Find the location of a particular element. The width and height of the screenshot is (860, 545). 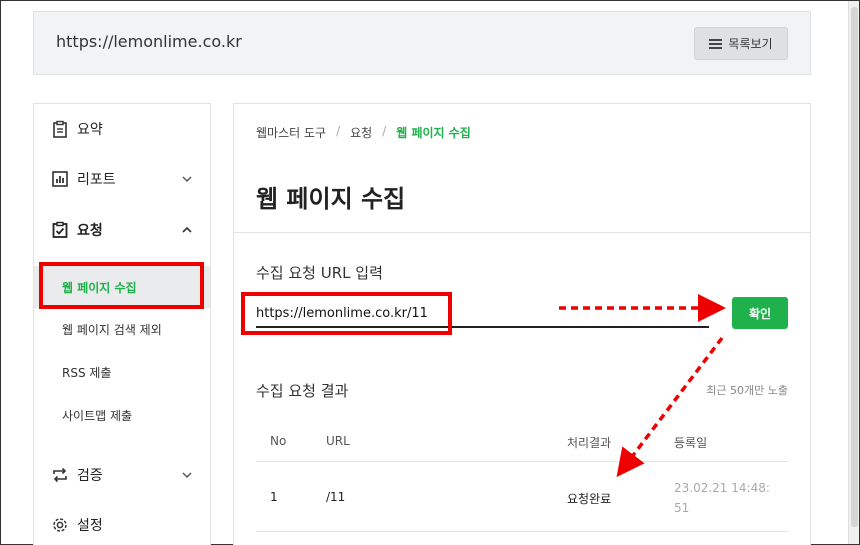

result-section-label: 수집 요청 결과 is located at coordinates (302, 391).